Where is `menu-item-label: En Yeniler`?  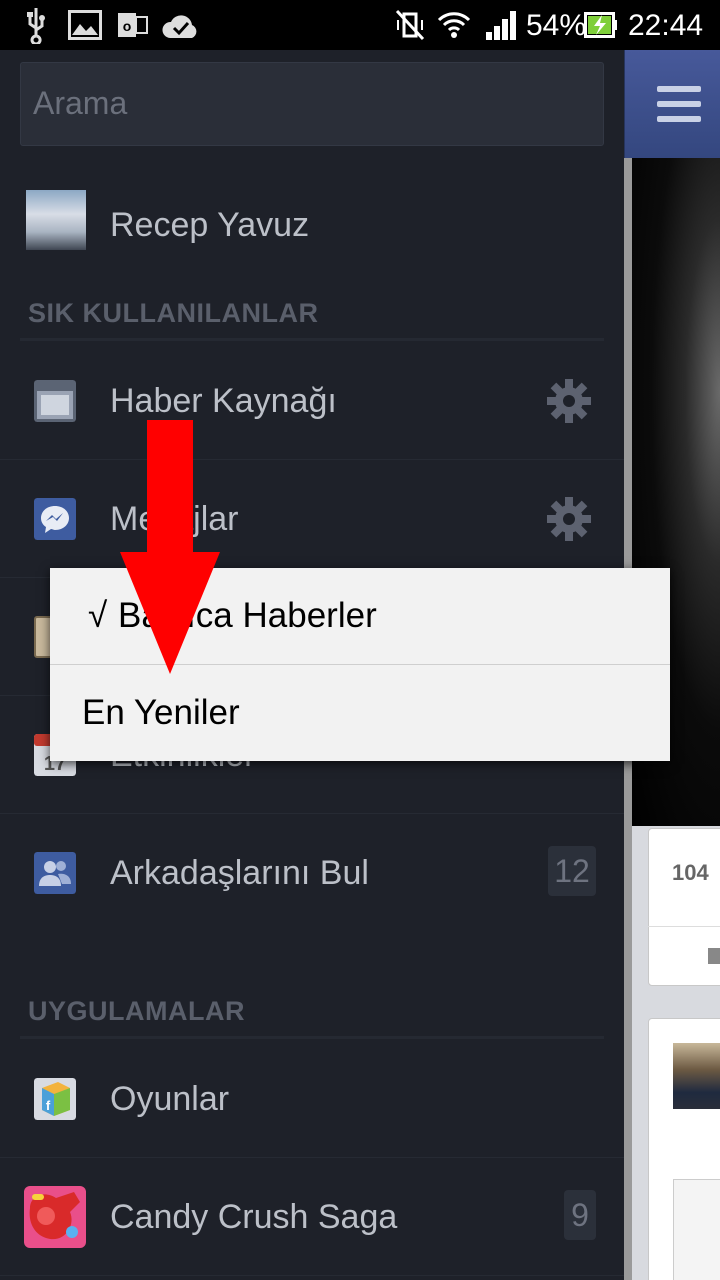 menu-item-label: En Yeniler is located at coordinates (161, 712).